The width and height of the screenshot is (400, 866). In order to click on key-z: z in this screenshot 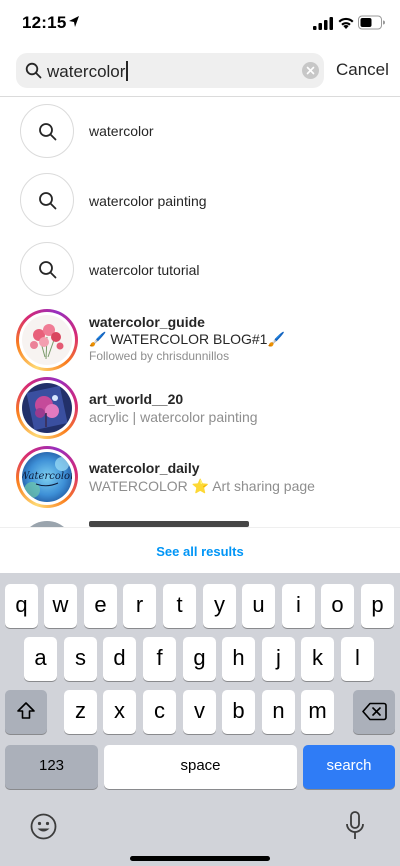, I will do `click(80, 712)`.